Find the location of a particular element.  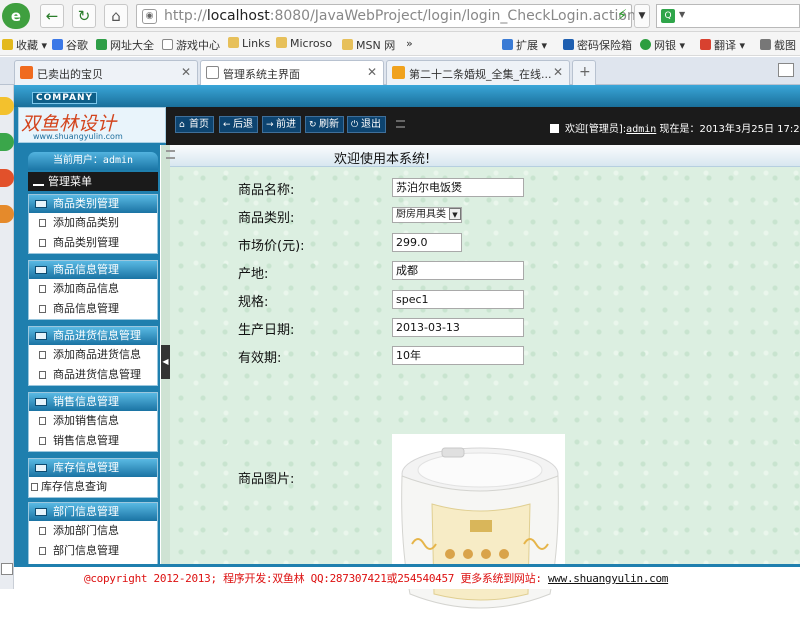

nav-logout-button: ⏻ 退出 is located at coordinates (366, 124).